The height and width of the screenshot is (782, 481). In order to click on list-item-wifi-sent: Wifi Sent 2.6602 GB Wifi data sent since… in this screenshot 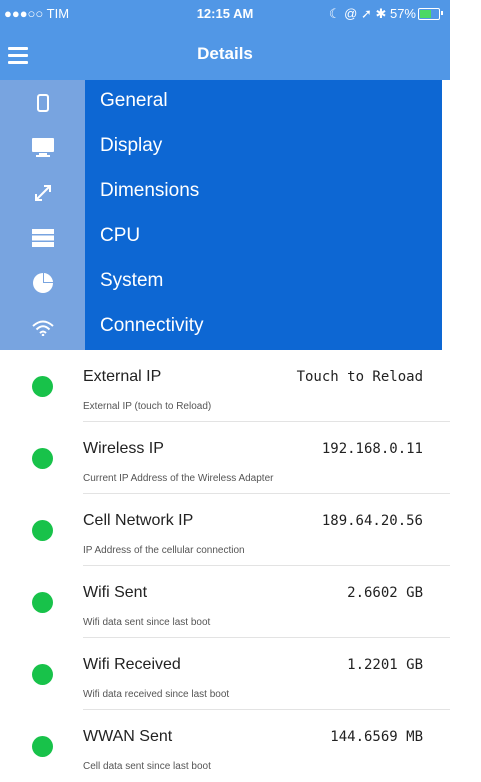, I will do `click(225, 602)`.